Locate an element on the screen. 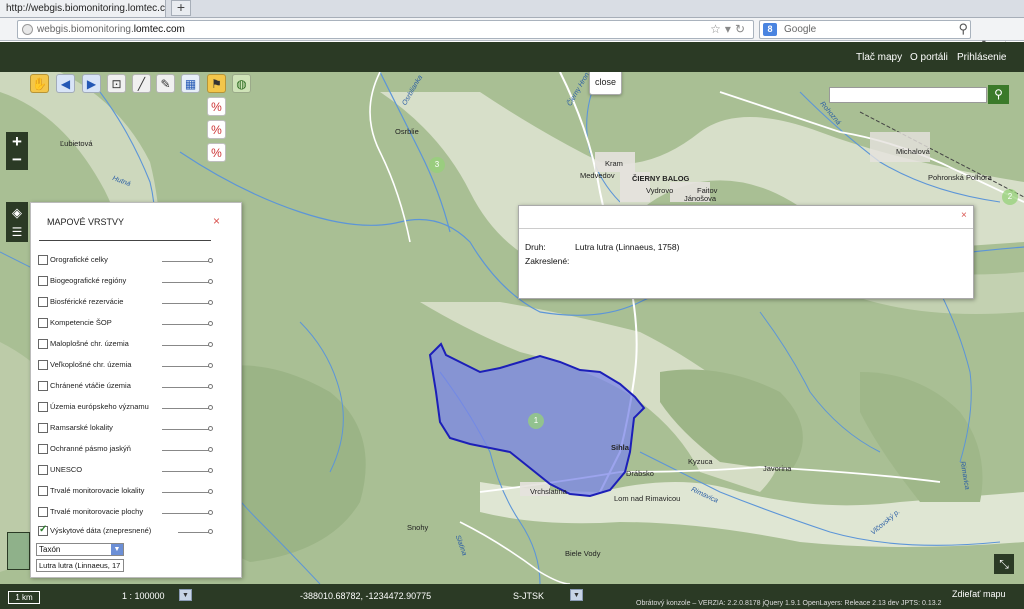 This screenshot has height=609, width=1024. url-bar-buttons: ☆▾↻ is located at coordinates (729, 29).